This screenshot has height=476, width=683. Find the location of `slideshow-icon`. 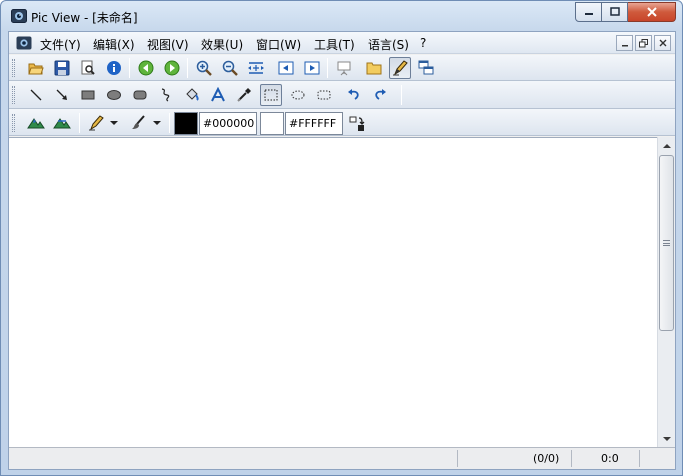

slideshow-icon is located at coordinates (344, 68).